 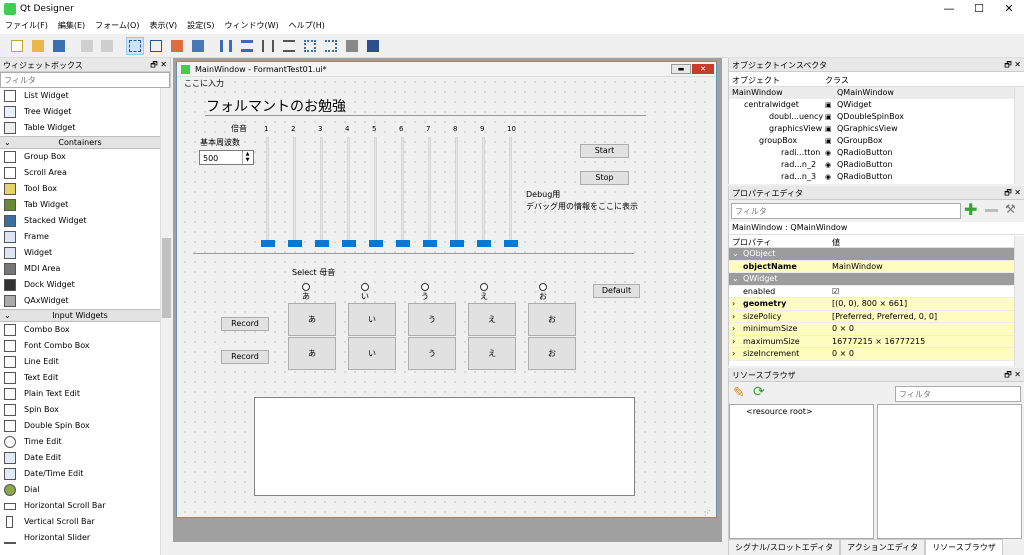 What do you see at coordinates (1009, 9) in the screenshot?
I see `close-button: ✕` at bounding box center [1009, 9].